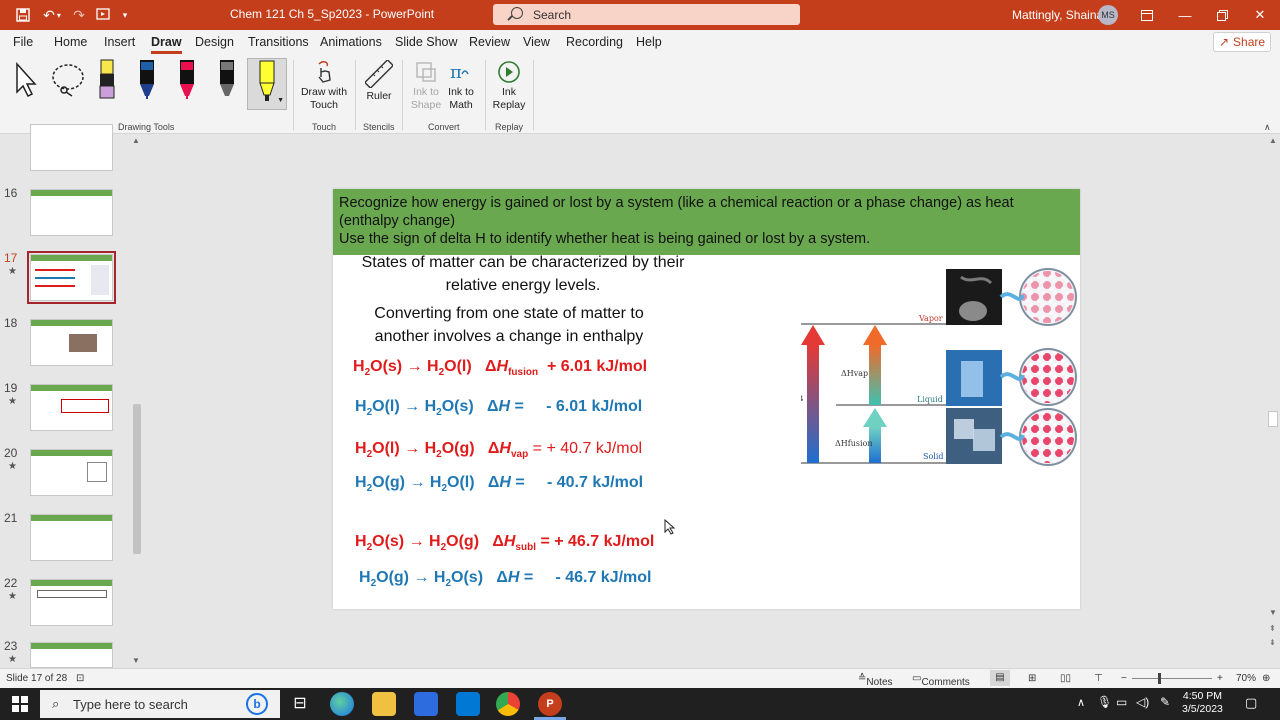 The height and width of the screenshot is (720, 1280). What do you see at coordinates (125, 15) in the screenshot?
I see `customize-quick-access-icon: ▾` at bounding box center [125, 15].